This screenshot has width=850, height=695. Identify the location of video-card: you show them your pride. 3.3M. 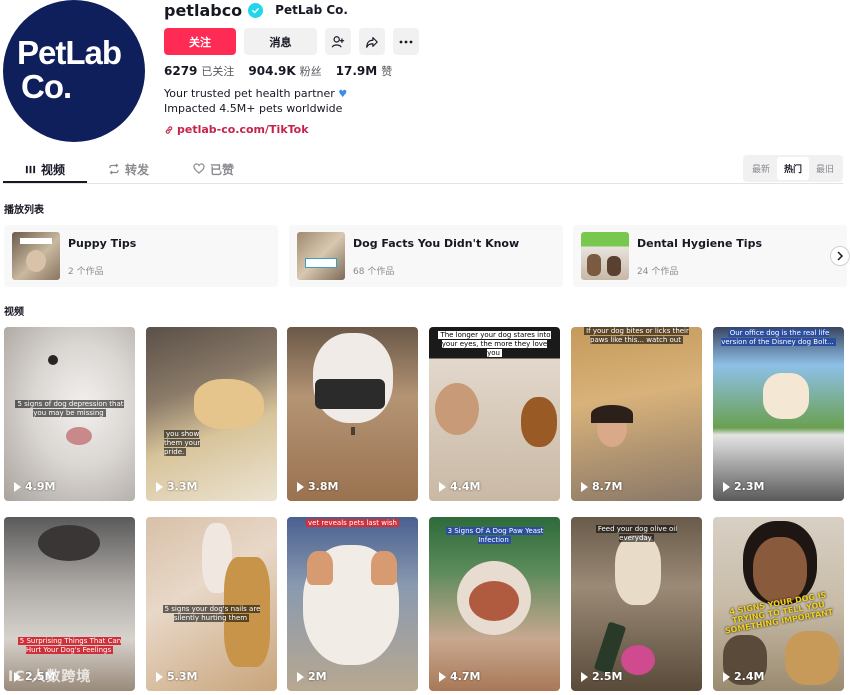
(211, 414).